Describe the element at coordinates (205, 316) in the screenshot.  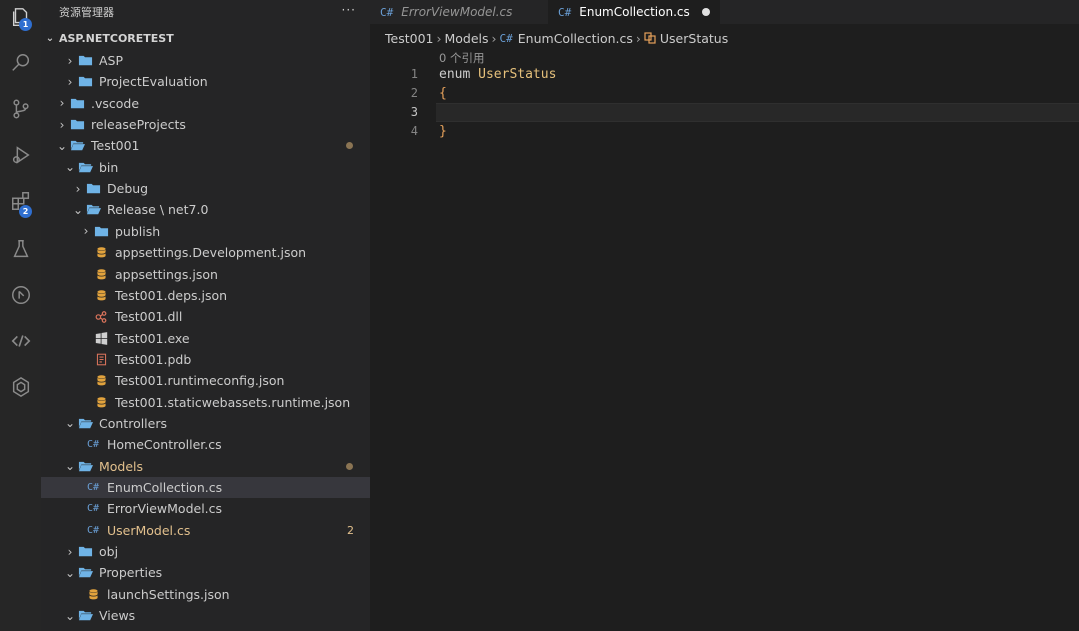
I see `file-row: Test001.dll` at that location.